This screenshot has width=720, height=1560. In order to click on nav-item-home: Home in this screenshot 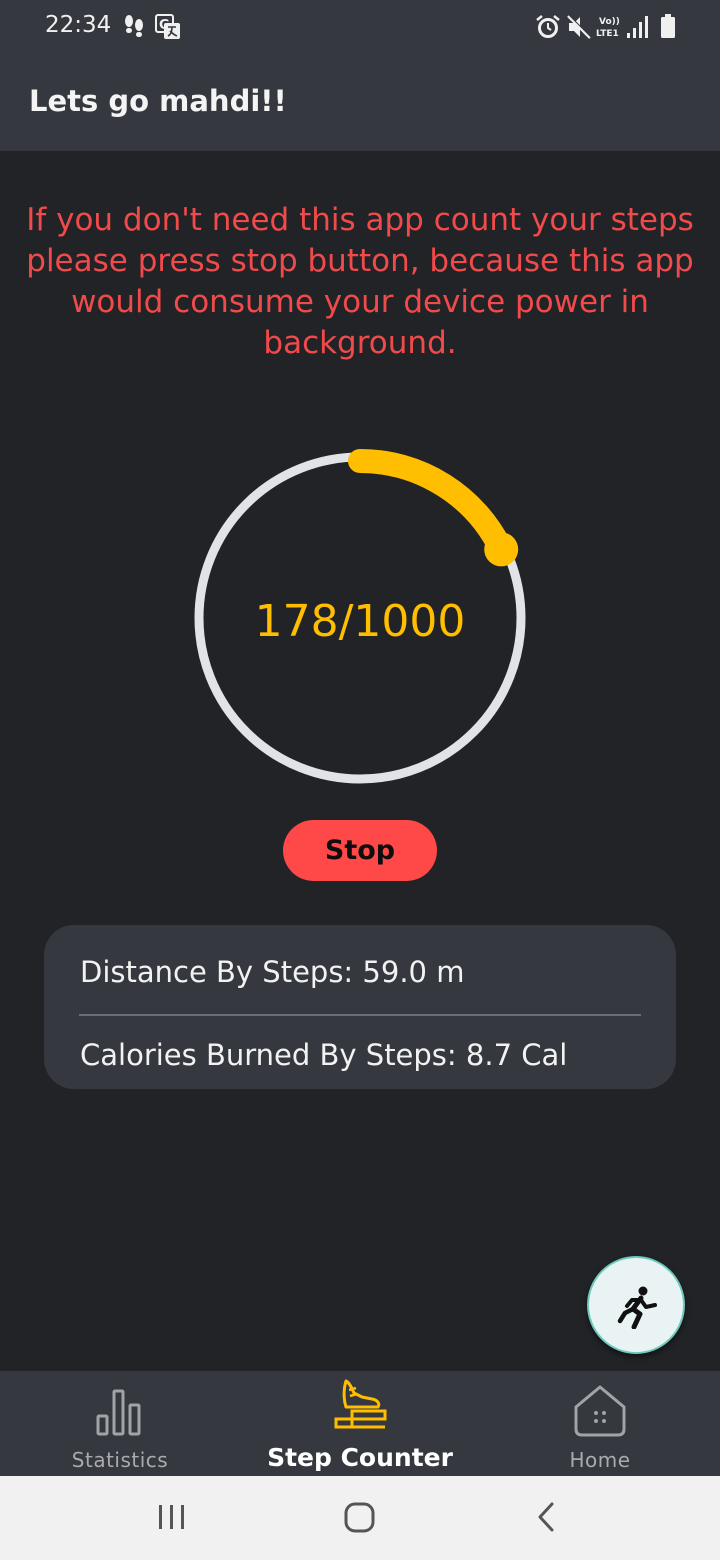, I will do `click(600, 1423)`.